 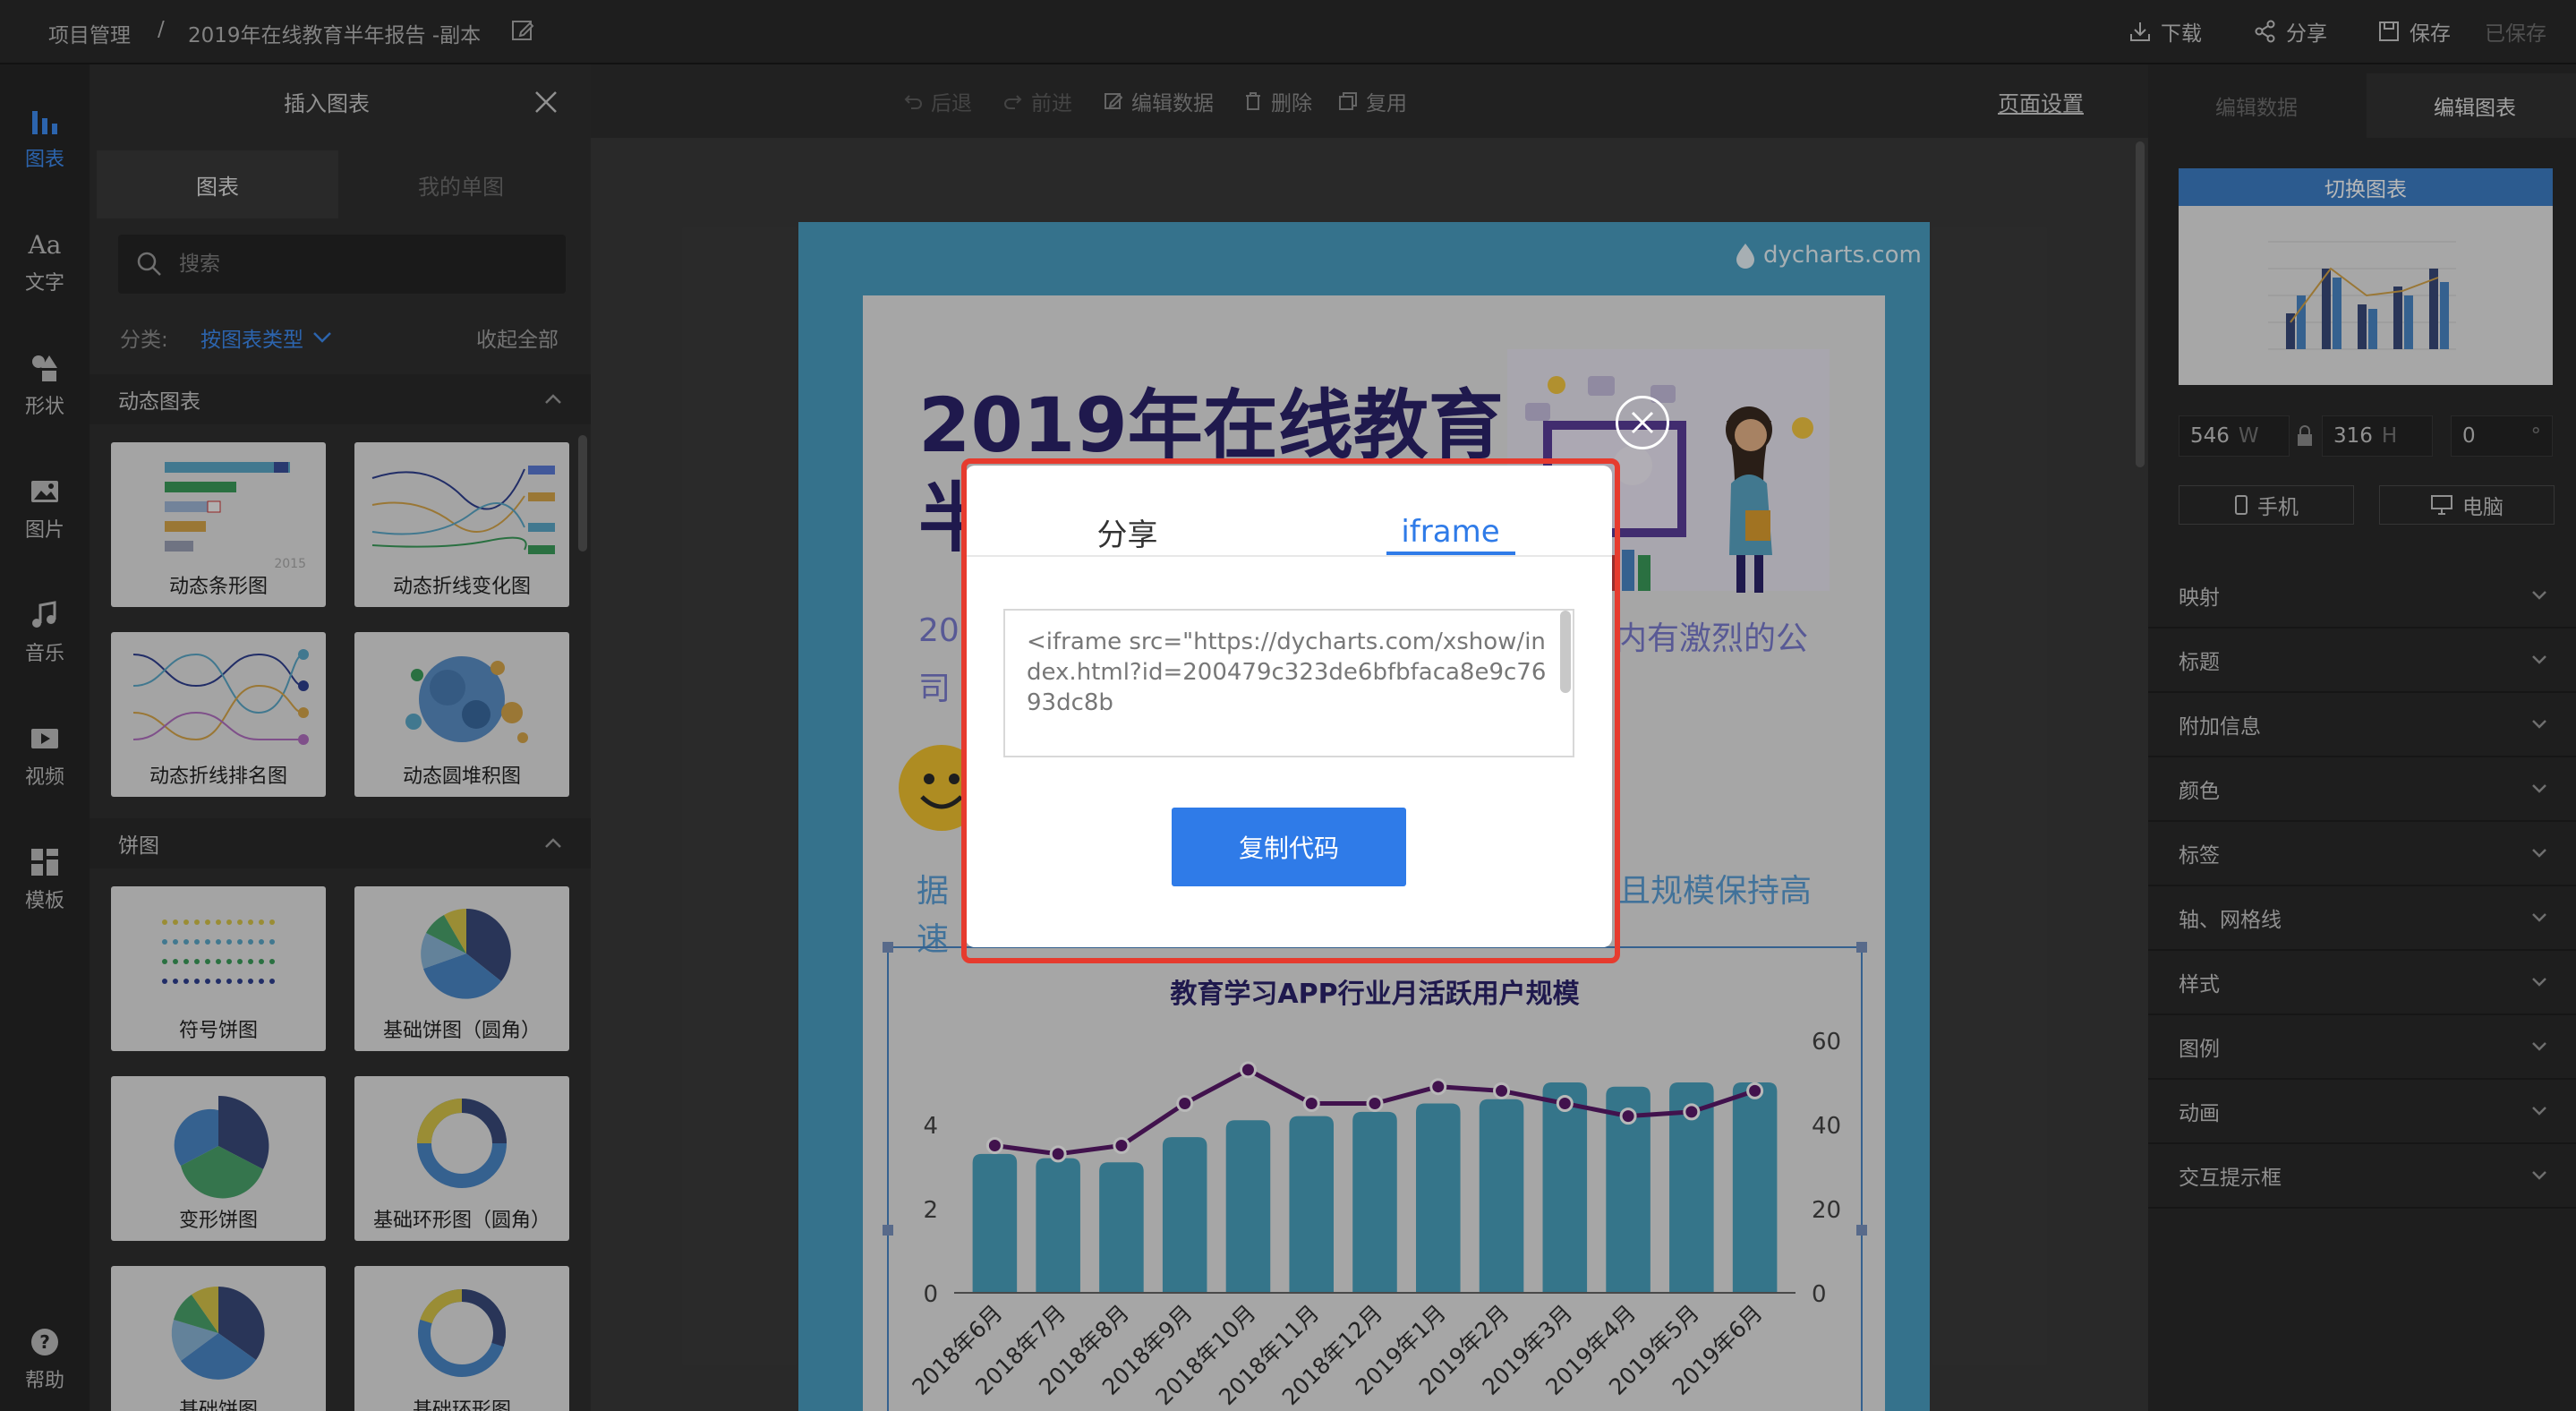 I want to click on modal-close-button, so click(x=1642, y=422).